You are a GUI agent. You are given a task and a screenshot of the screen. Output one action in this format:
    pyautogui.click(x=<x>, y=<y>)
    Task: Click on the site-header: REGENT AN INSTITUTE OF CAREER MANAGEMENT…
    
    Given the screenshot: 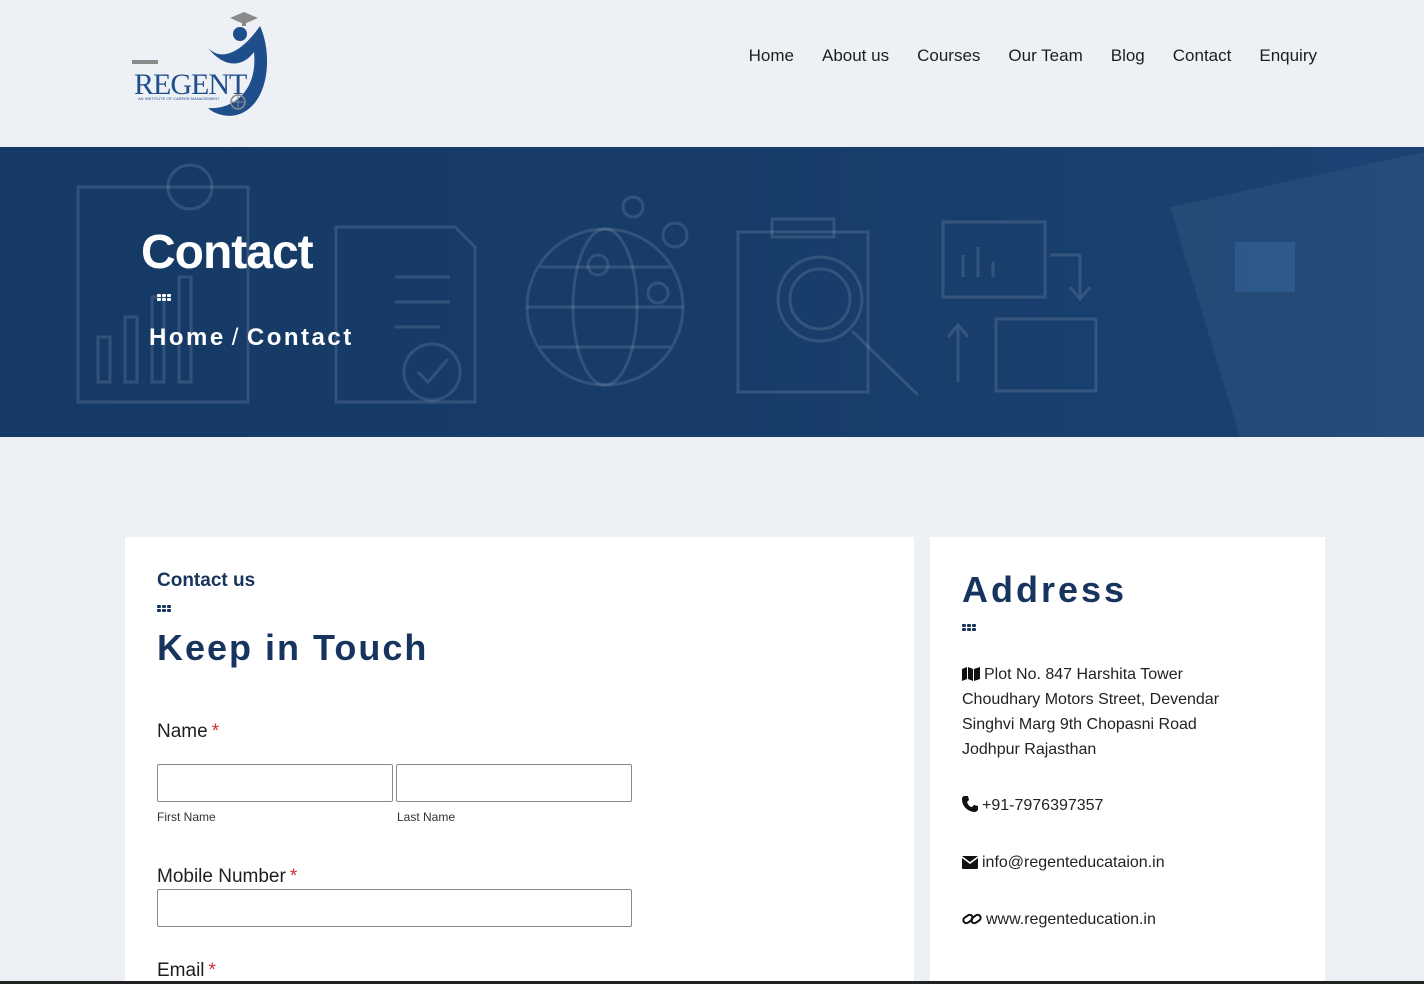 What is the action you would take?
    pyautogui.click(x=712, y=73)
    